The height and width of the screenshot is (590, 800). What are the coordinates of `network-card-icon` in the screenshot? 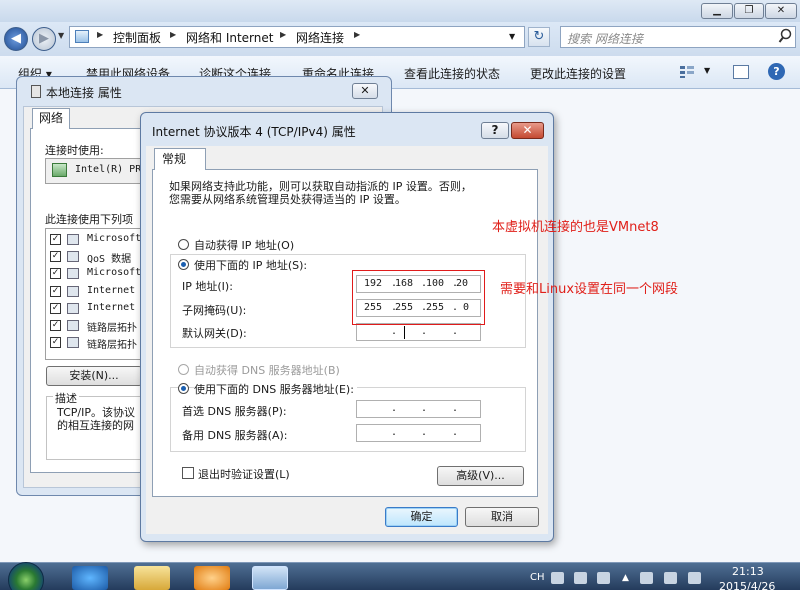 It's located at (59, 170).